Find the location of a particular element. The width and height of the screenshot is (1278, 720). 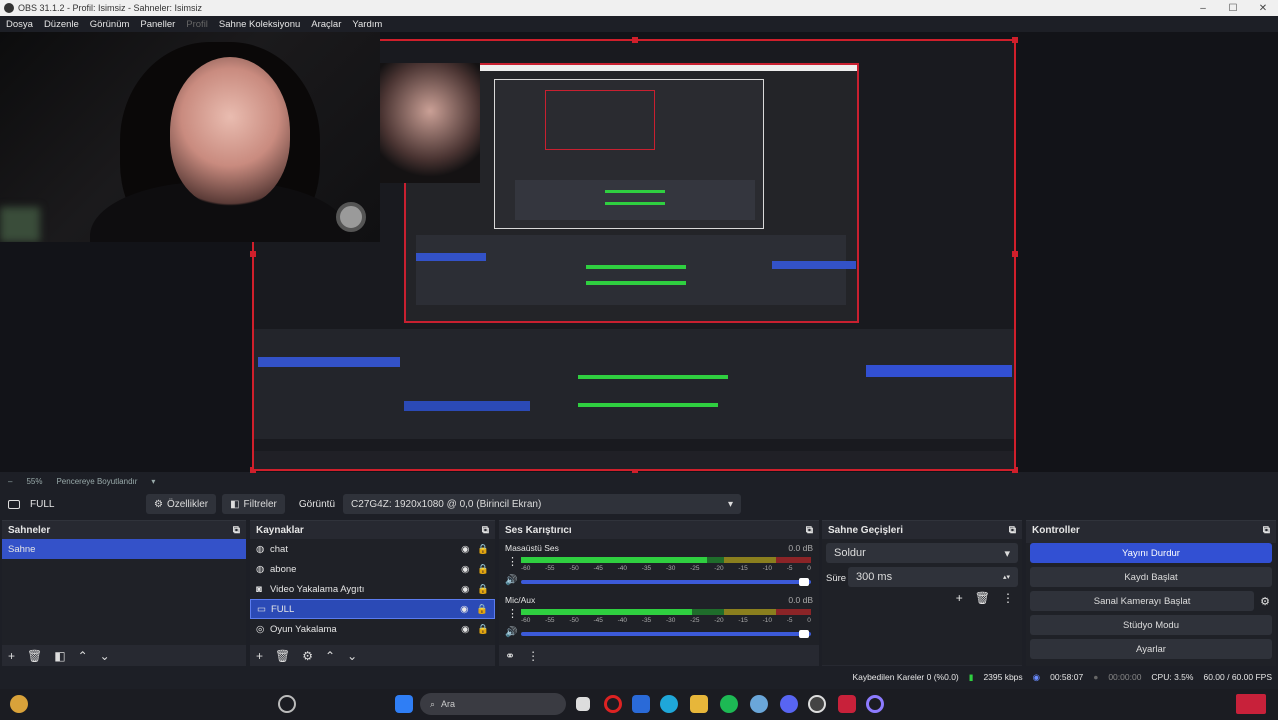

stop-streaming-button: Yayını Durdur is located at coordinates (1151, 553).